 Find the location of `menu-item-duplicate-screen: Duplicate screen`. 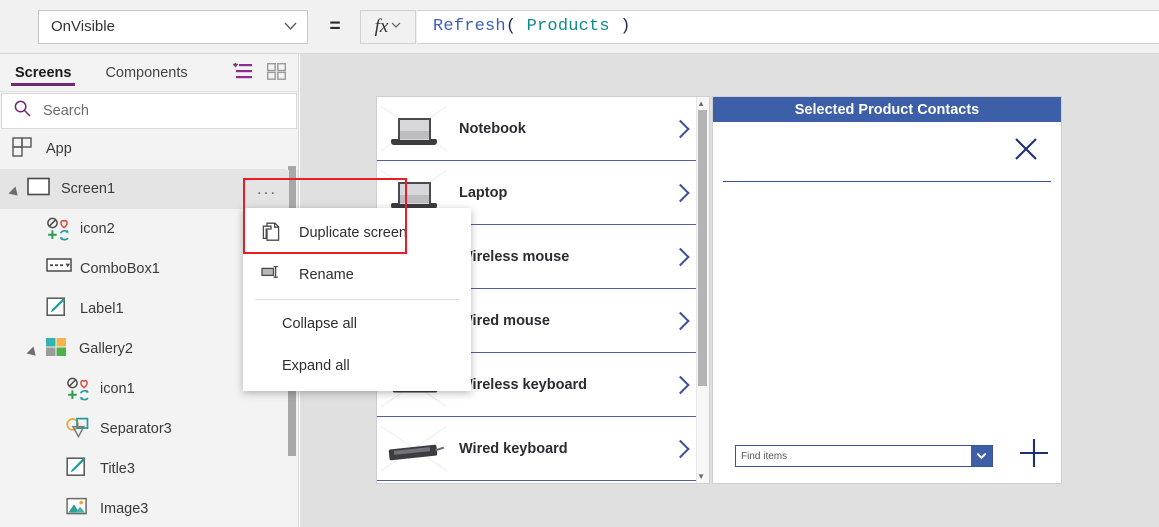

menu-item-duplicate-screen: Duplicate screen is located at coordinates (357, 233).